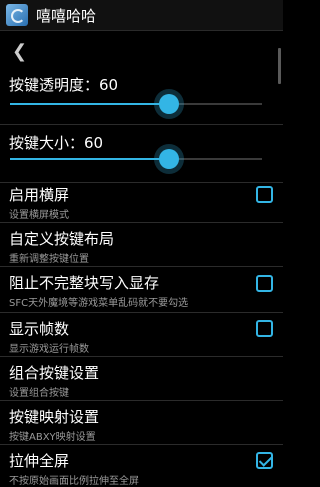  Describe the element at coordinates (66, 15) in the screenshot. I see `app-title: 嘻嘻哈哈` at that location.